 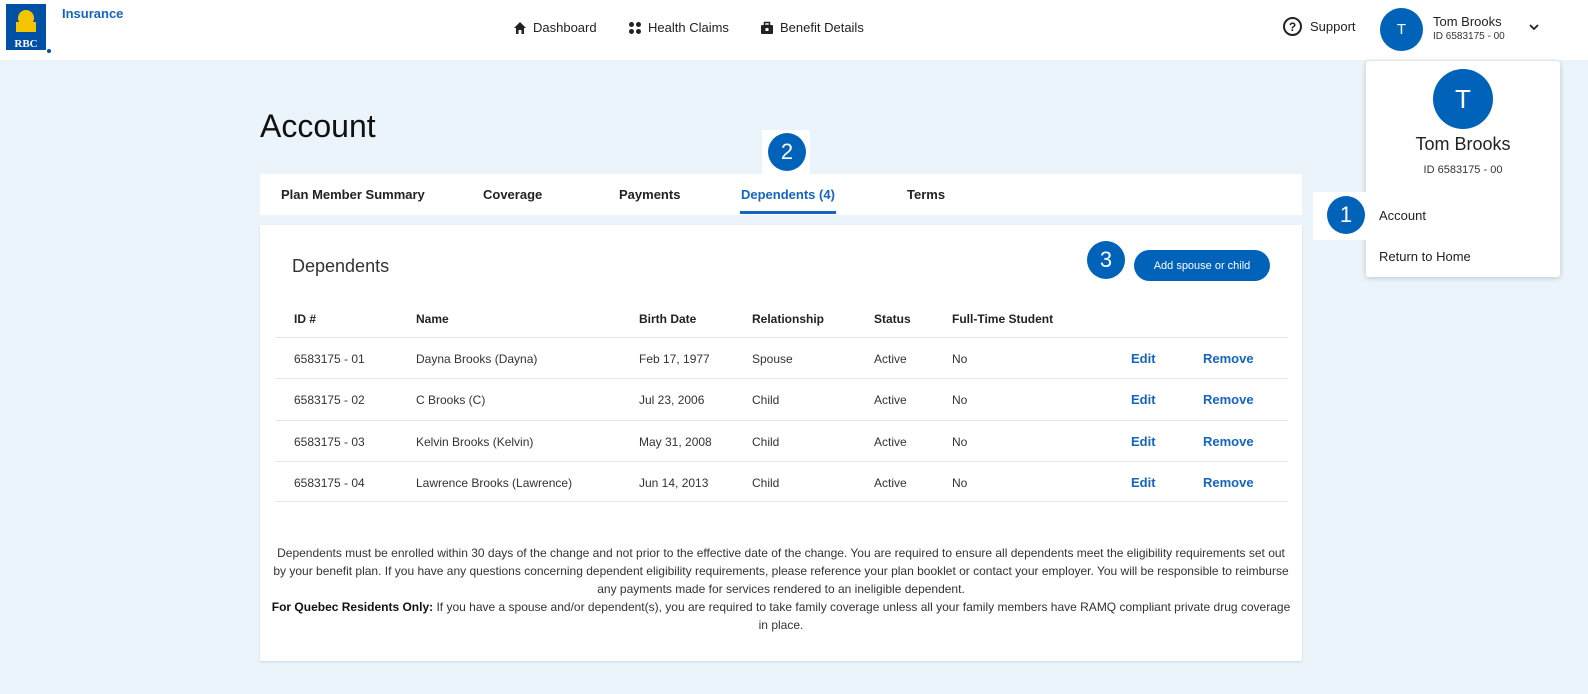 I want to click on user-avatar: T, so click(x=1401, y=29).